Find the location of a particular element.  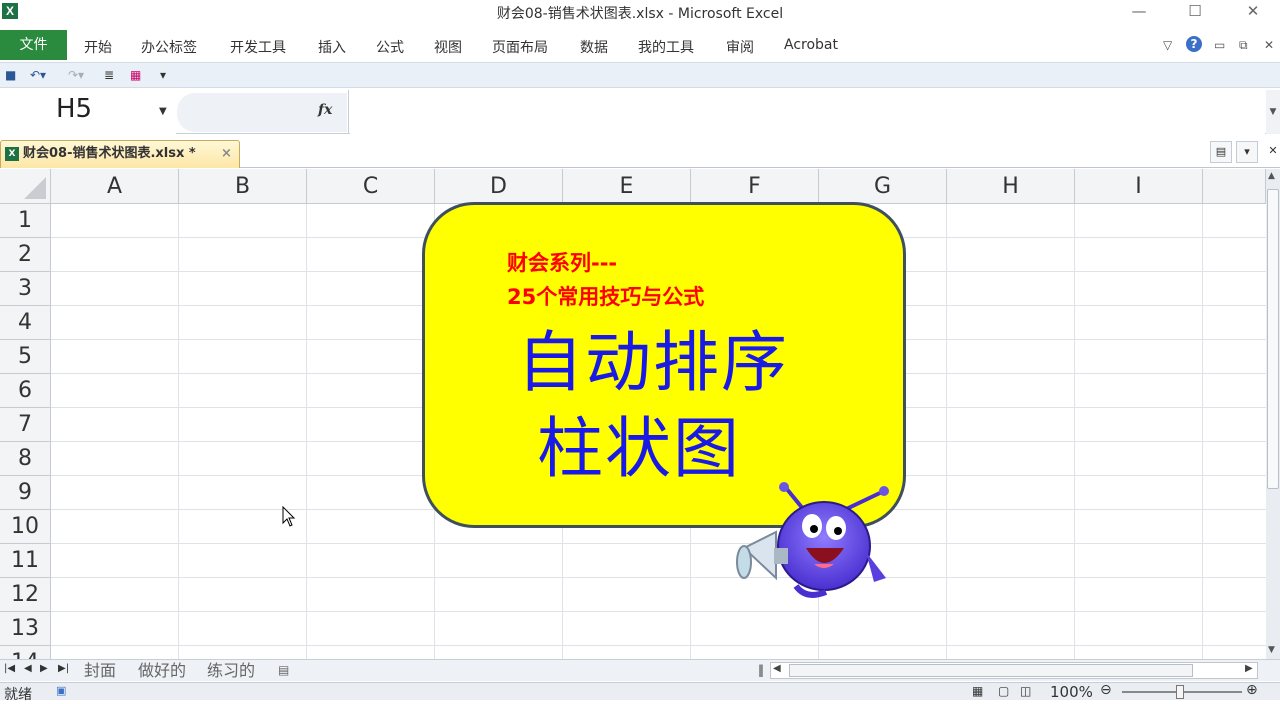

row-header-10: 10 is located at coordinates (25, 527).